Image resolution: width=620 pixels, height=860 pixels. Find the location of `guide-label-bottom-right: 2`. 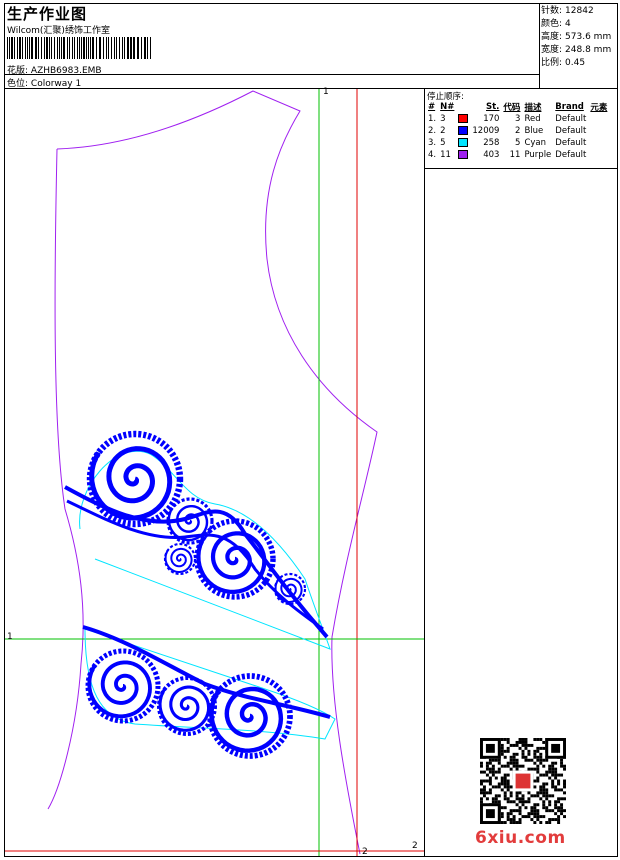

guide-label-bottom-right: 2 is located at coordinates (415, 846).